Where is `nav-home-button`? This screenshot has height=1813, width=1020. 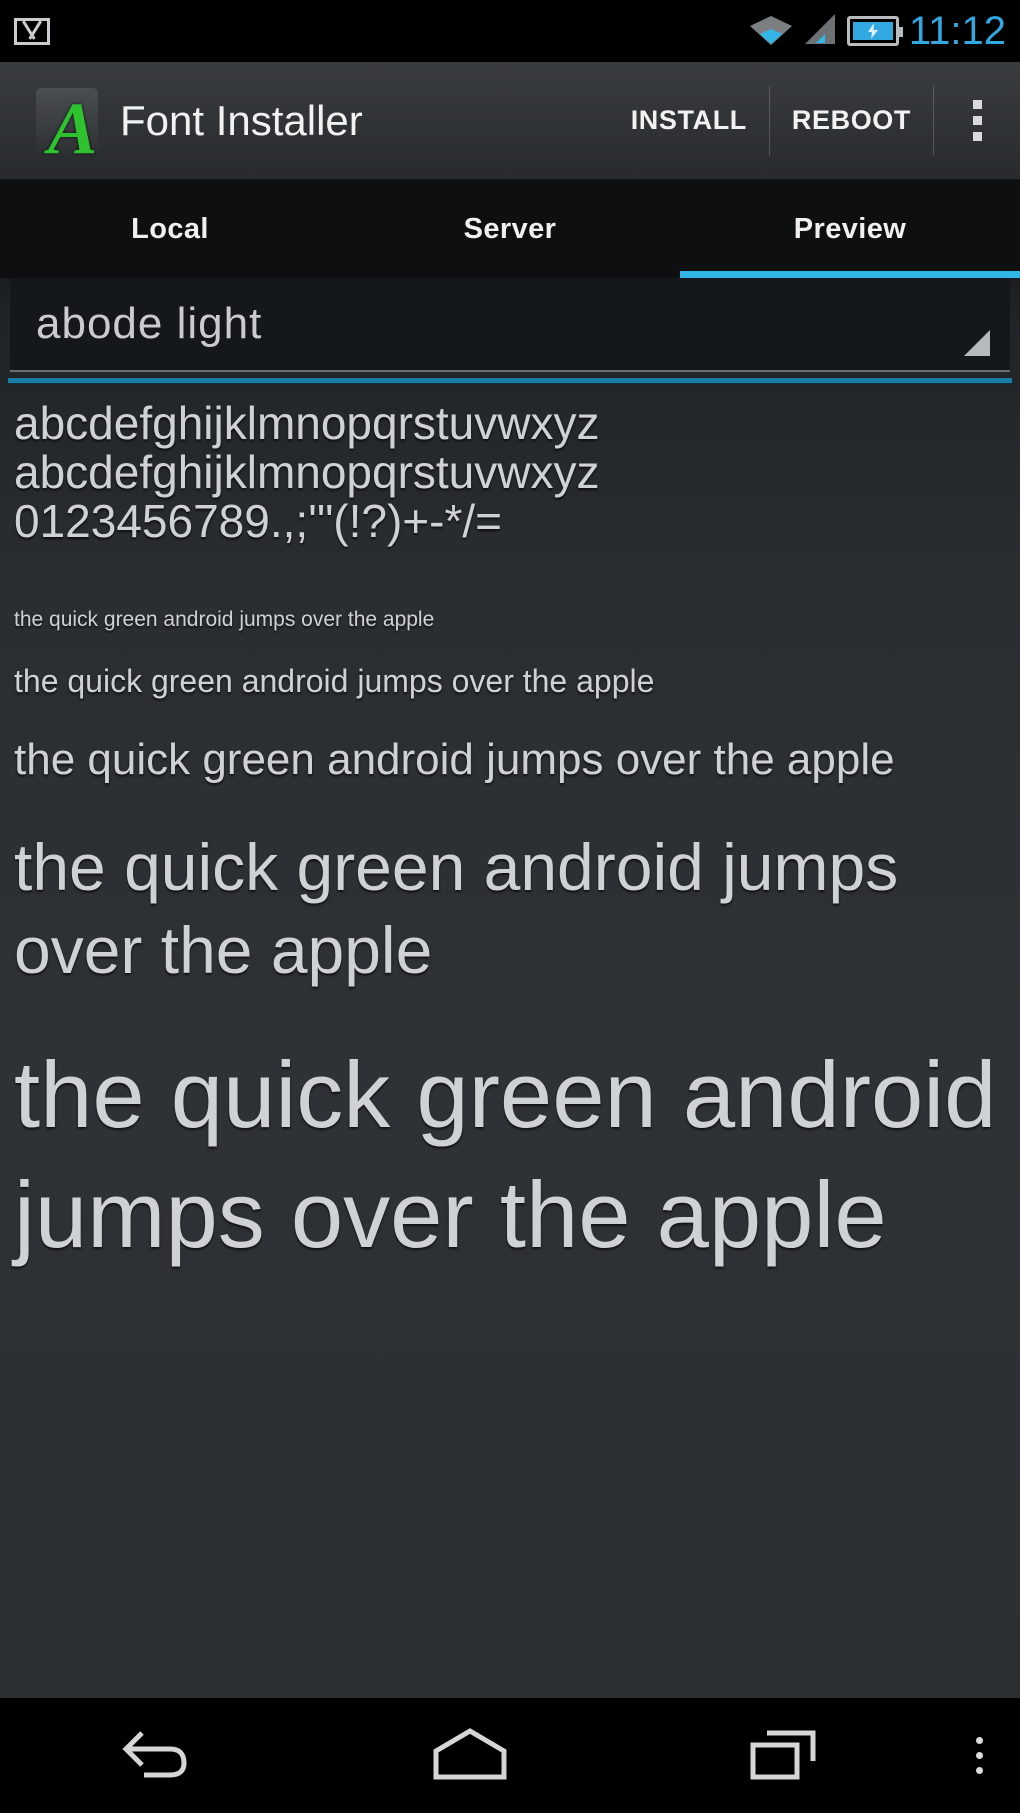
nav-home-button is located at coordinates (469, 1755).